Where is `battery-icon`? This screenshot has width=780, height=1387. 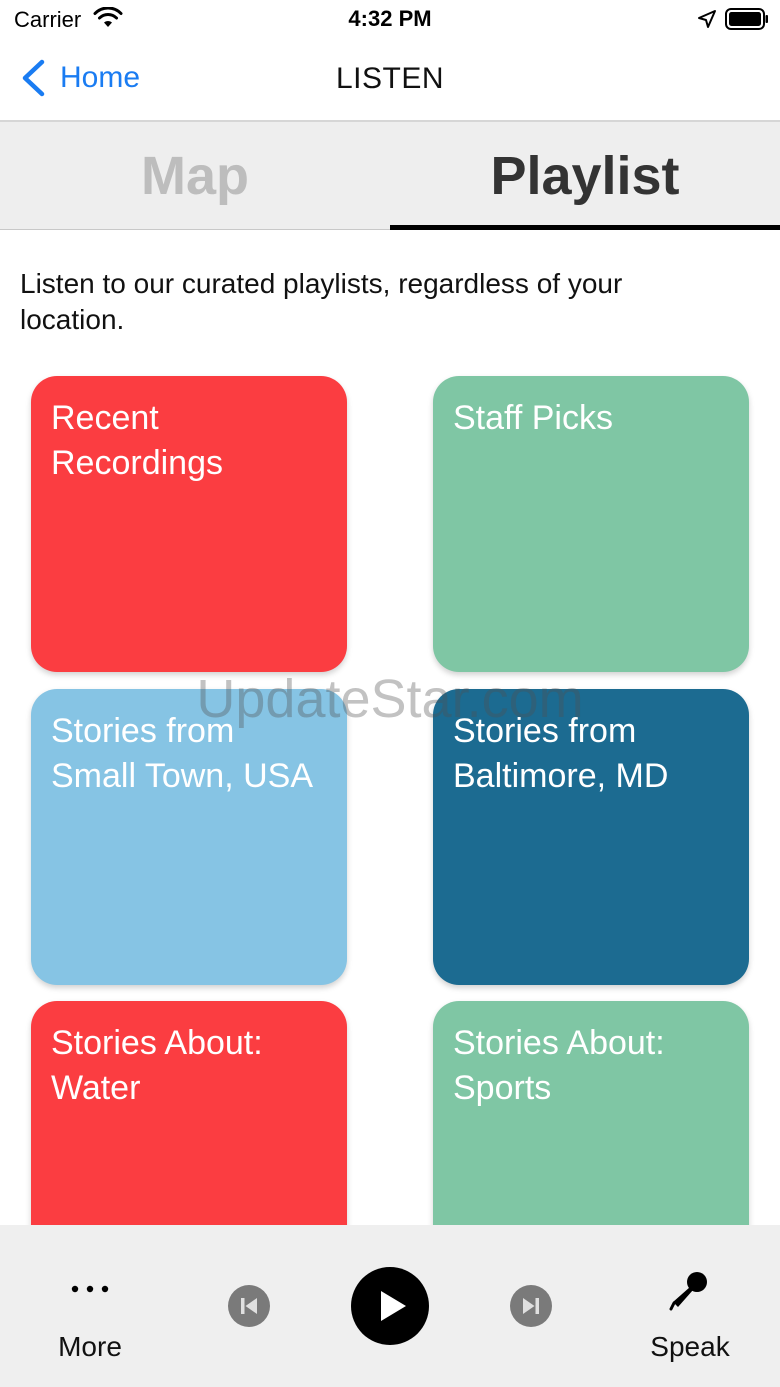
battery-icon is located at coordinates (746, 19).